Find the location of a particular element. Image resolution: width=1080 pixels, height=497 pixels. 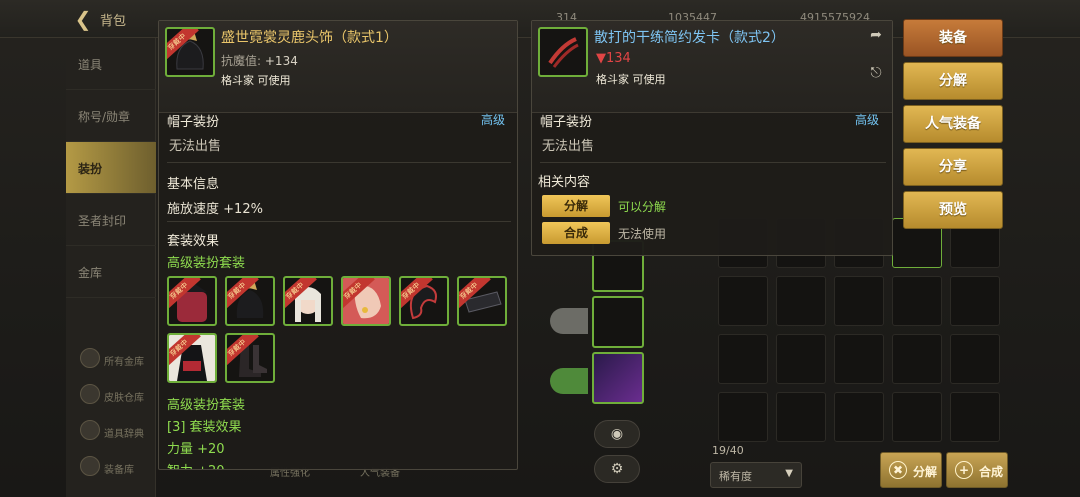

sidebar-item-seal: 圣者封印 is located at coordinates (111, 220).